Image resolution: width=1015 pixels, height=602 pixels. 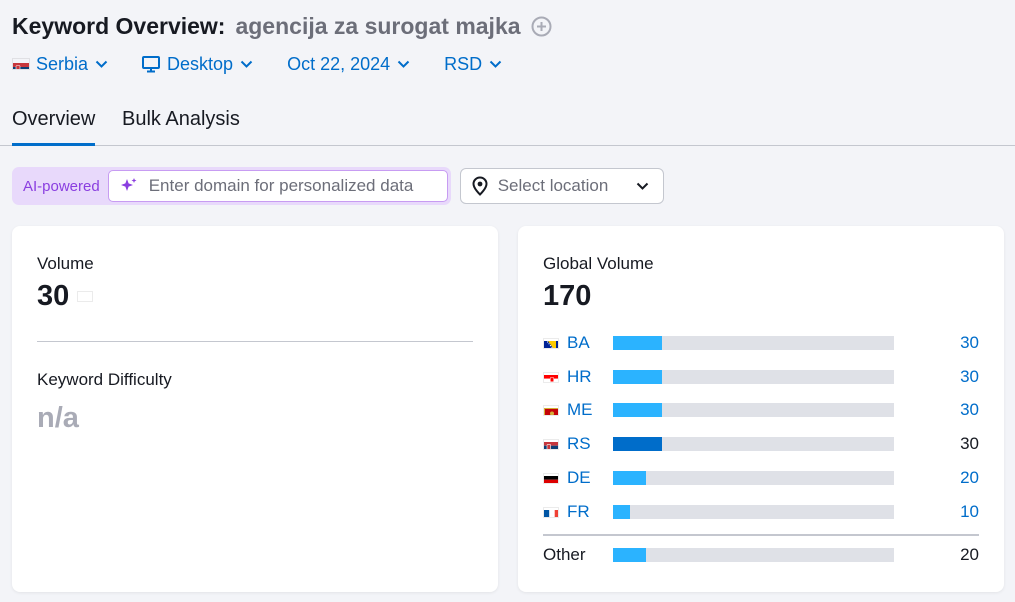 I want to click on country-code: ME, so click(x=580, y=409).